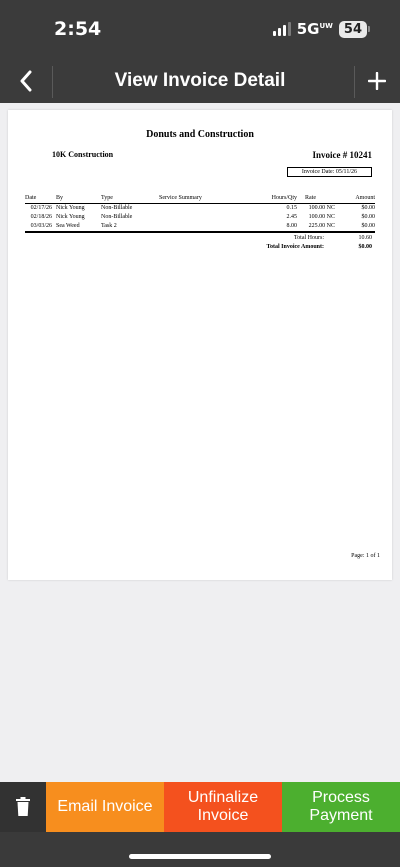  Describe the element at coordinates (365, 556) in the screenshot. I see `page-number: Page: 1 of 1` at that location.